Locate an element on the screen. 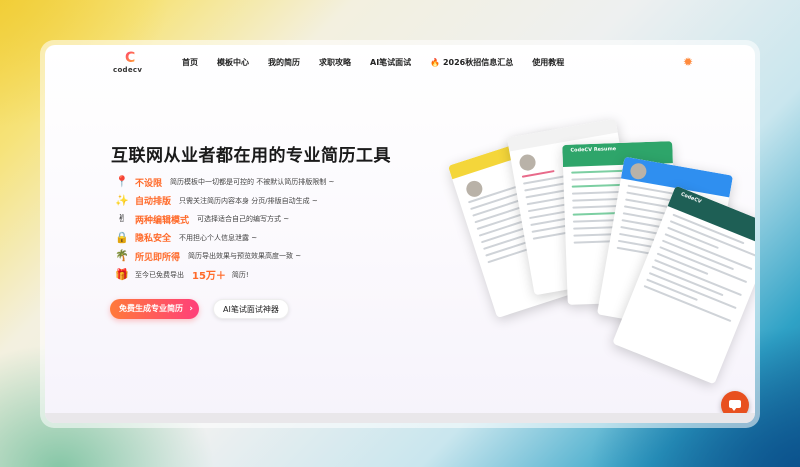  nav-item-campus-recruit-label: 2026秋招信息汇总 is located at coordinates (478, 62).